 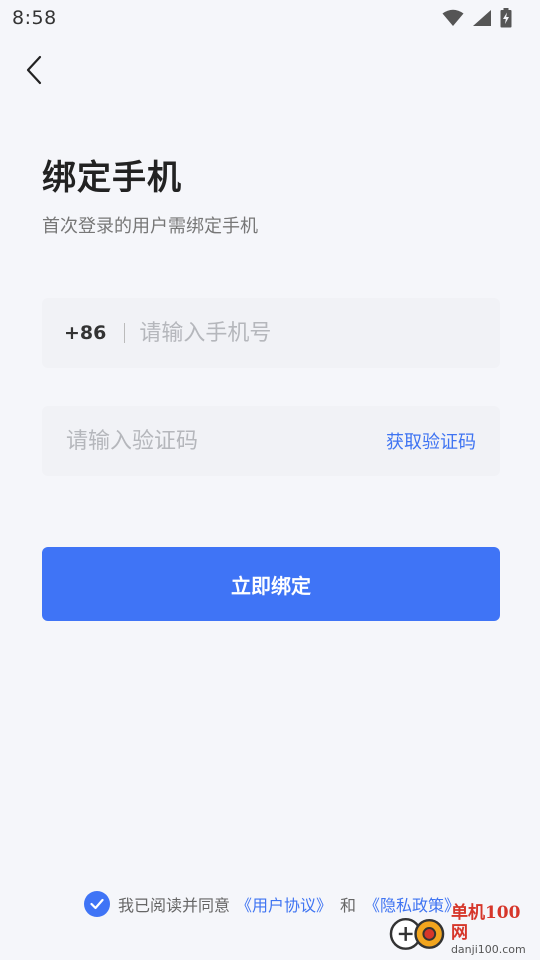 What do you see at coordinates (453, 17) in the screenshot?
I see `wifi-icon` at bounding box center [453, 17].